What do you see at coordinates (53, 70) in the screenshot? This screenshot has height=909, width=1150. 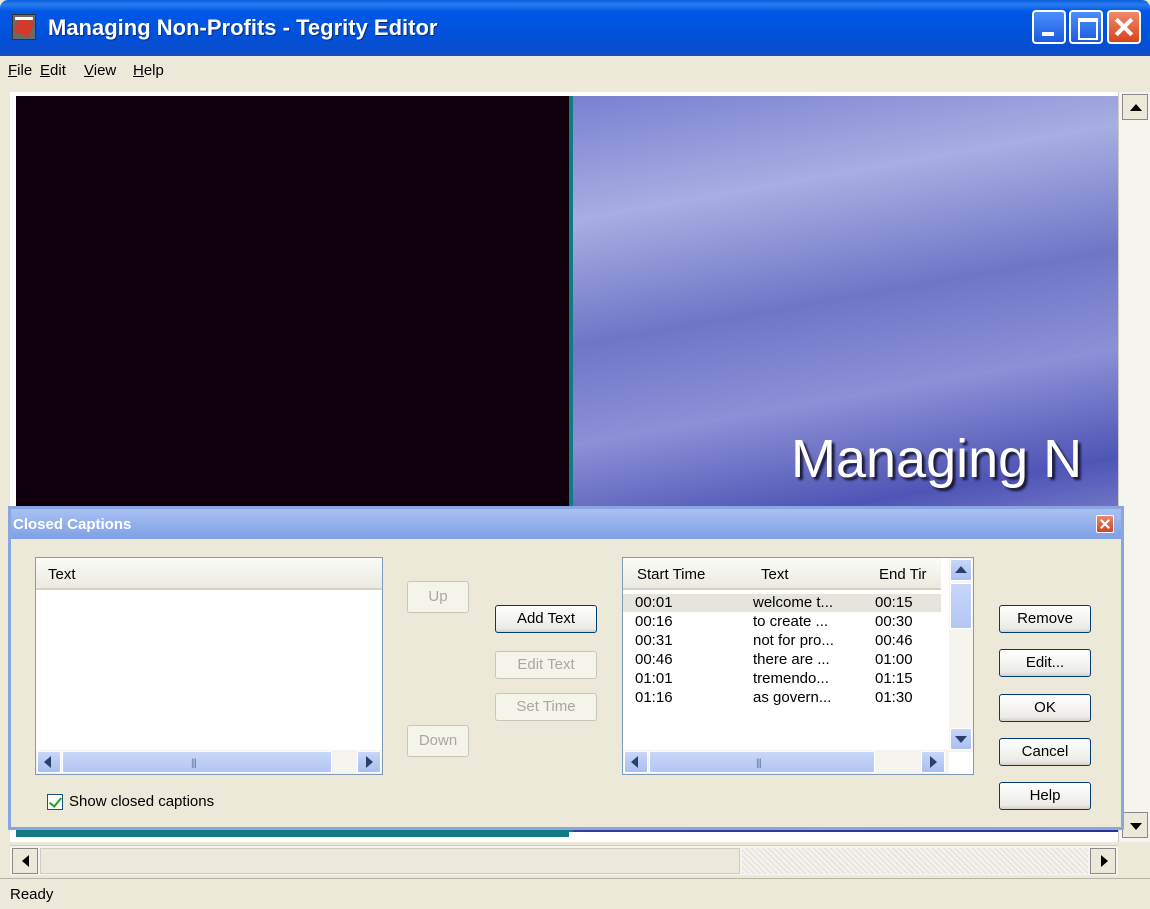 I see `menu-edit: Edit` at bounding box center [53, 70].